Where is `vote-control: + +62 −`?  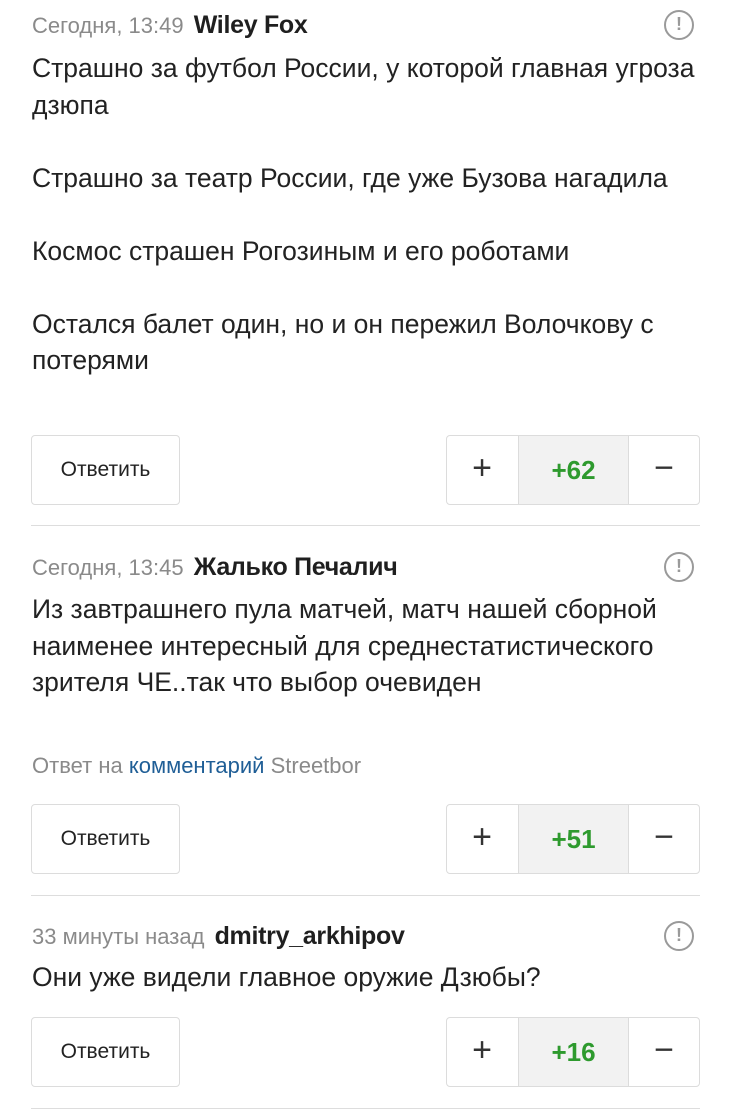
vote-control: + +62 − is located at coordinates (573, 470).